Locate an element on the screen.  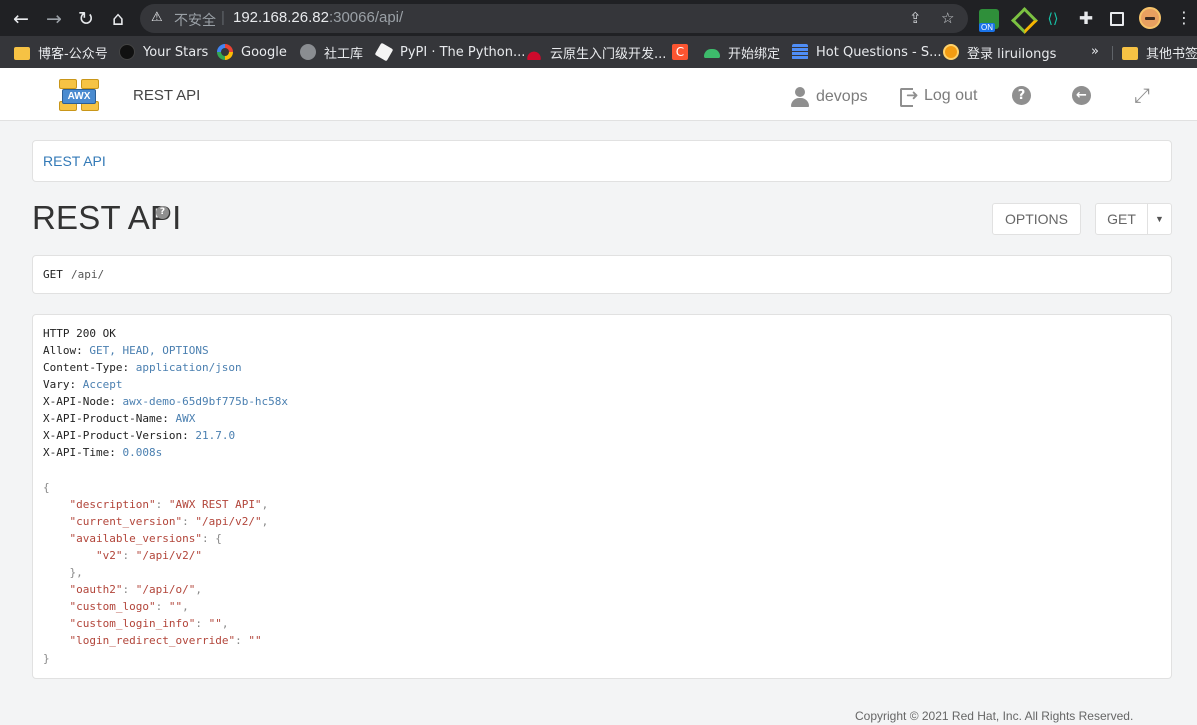
json-line: }, is located at coordinates (63, 573).